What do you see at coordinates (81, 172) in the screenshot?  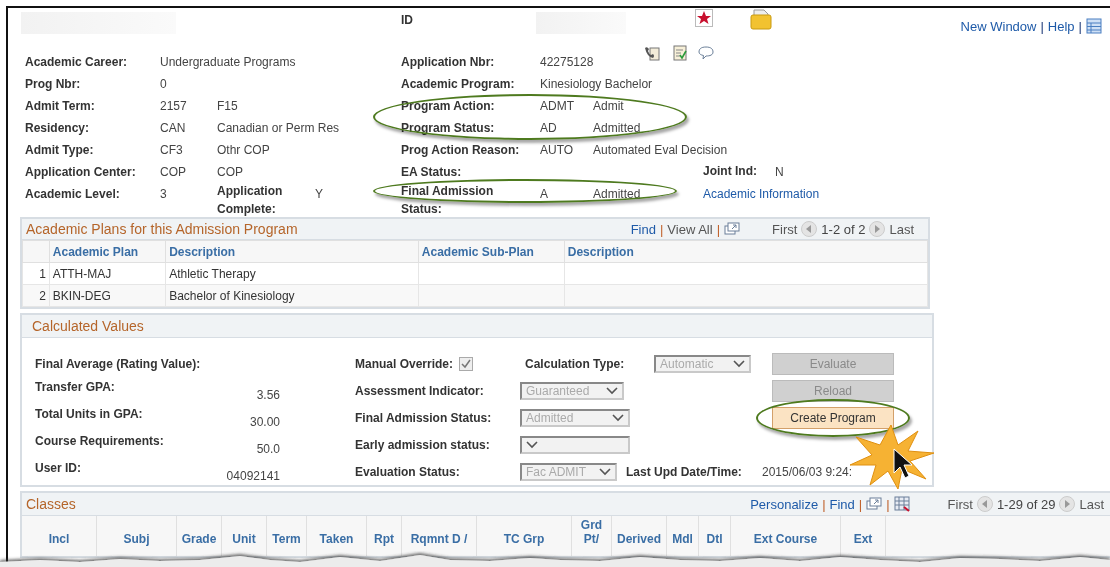 I see `field-label: Application Center:` at bounding box center [81, 172].